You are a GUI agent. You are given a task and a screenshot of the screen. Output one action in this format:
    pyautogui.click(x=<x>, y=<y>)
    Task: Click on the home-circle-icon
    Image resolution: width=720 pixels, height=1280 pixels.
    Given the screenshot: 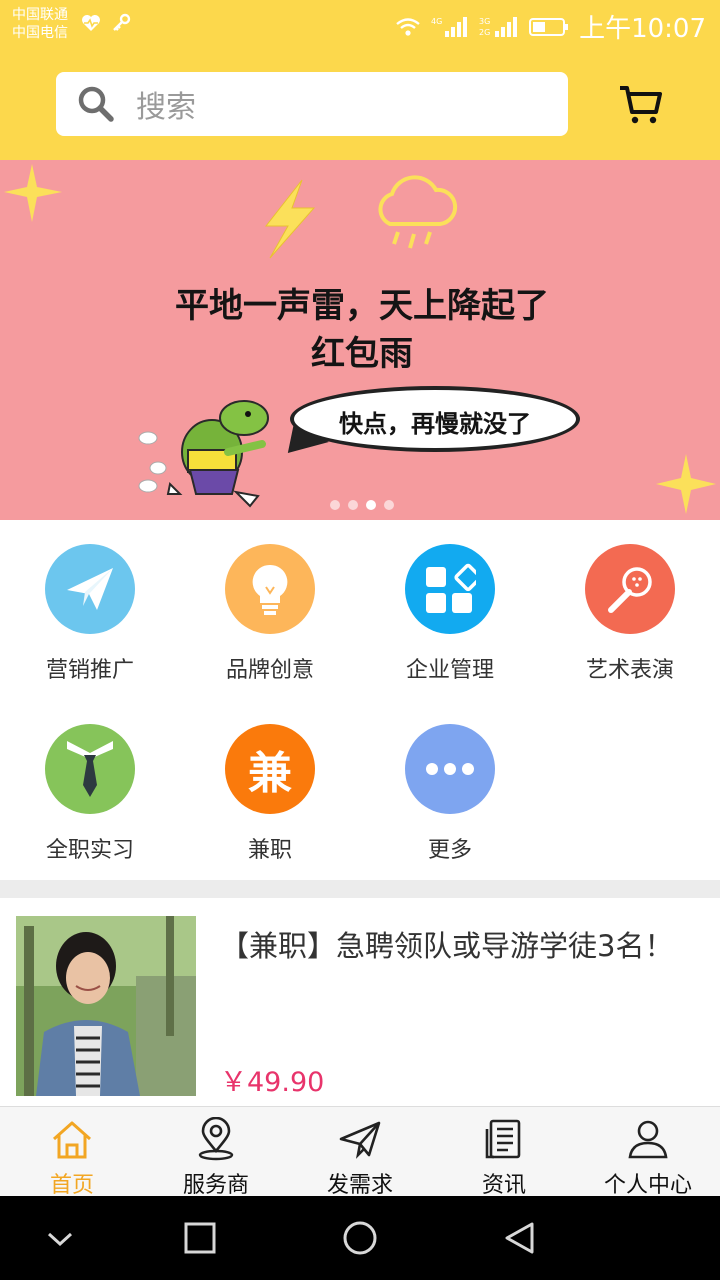 What is the action you would take?
    pyautogui.click(x=360, y=1238)
    